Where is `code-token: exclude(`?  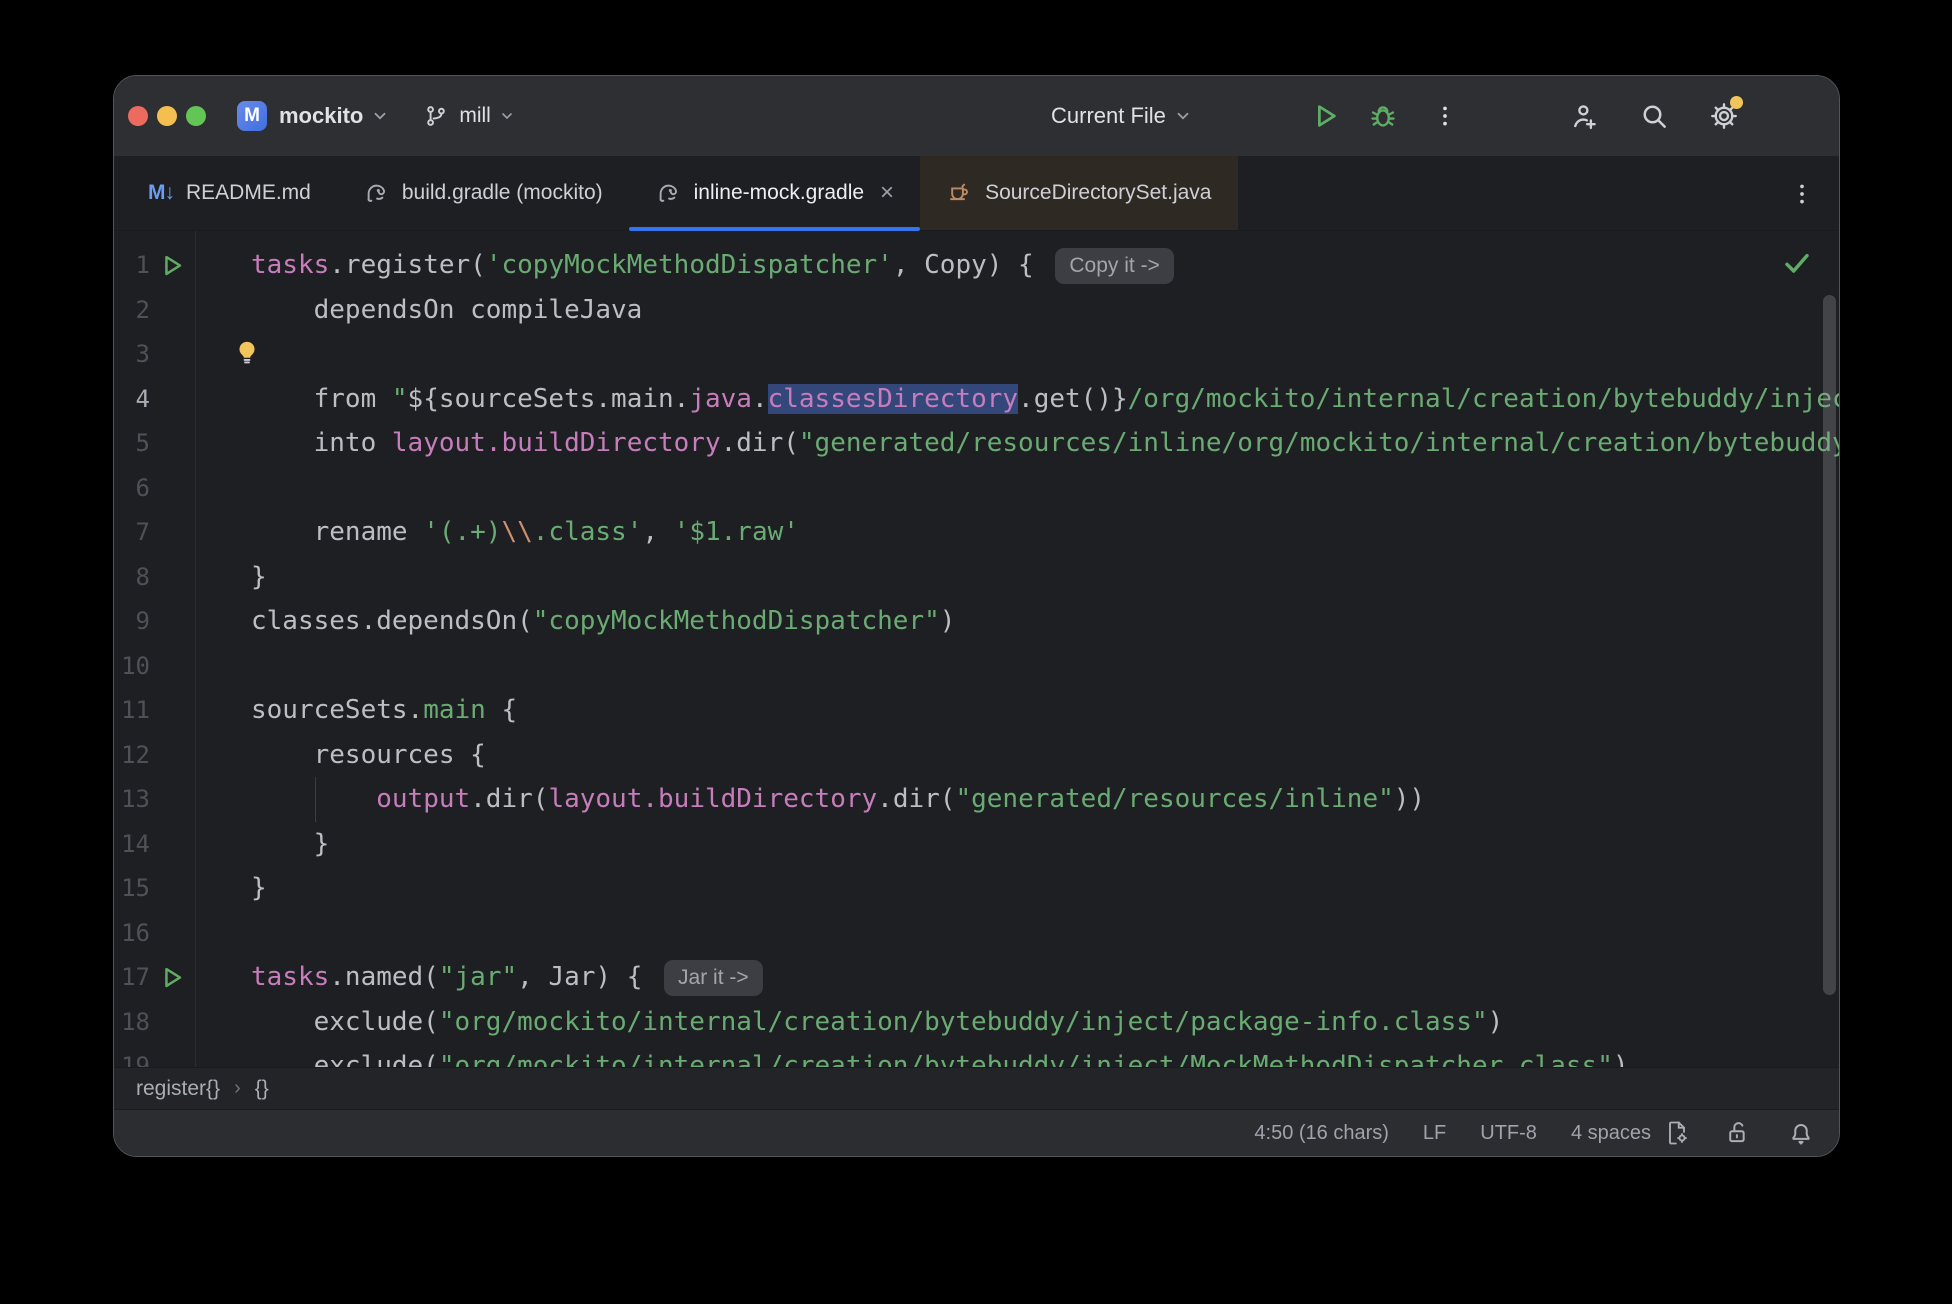
code-token: exclude( is located at coordinates (345, 1021).